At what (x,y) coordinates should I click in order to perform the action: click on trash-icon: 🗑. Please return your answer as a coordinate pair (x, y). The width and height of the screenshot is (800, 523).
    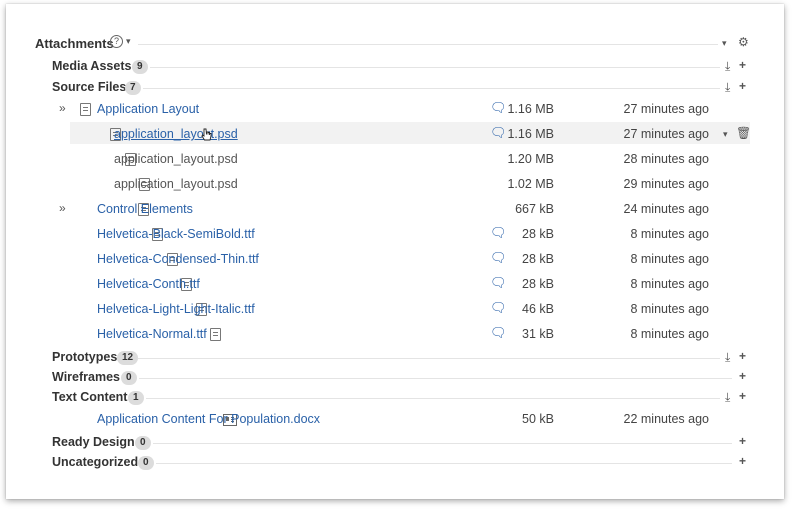
    Looking at the image, I should click on (743, 133).